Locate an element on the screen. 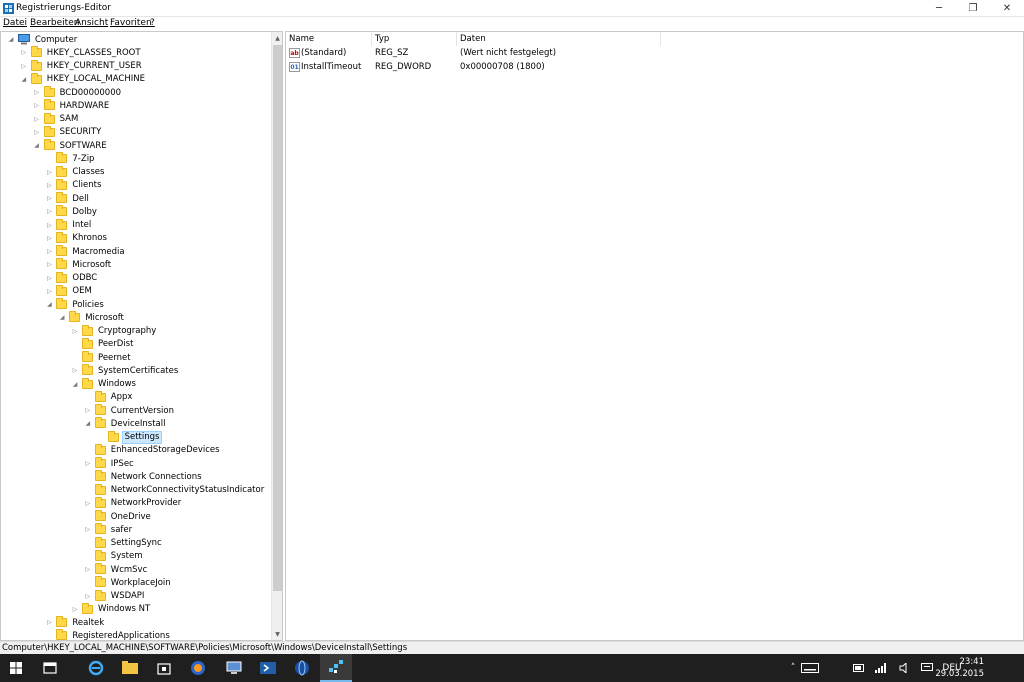 This screenshot has width=1024, height=682. menu-datei: Datei is located at coordinates (15, 23).